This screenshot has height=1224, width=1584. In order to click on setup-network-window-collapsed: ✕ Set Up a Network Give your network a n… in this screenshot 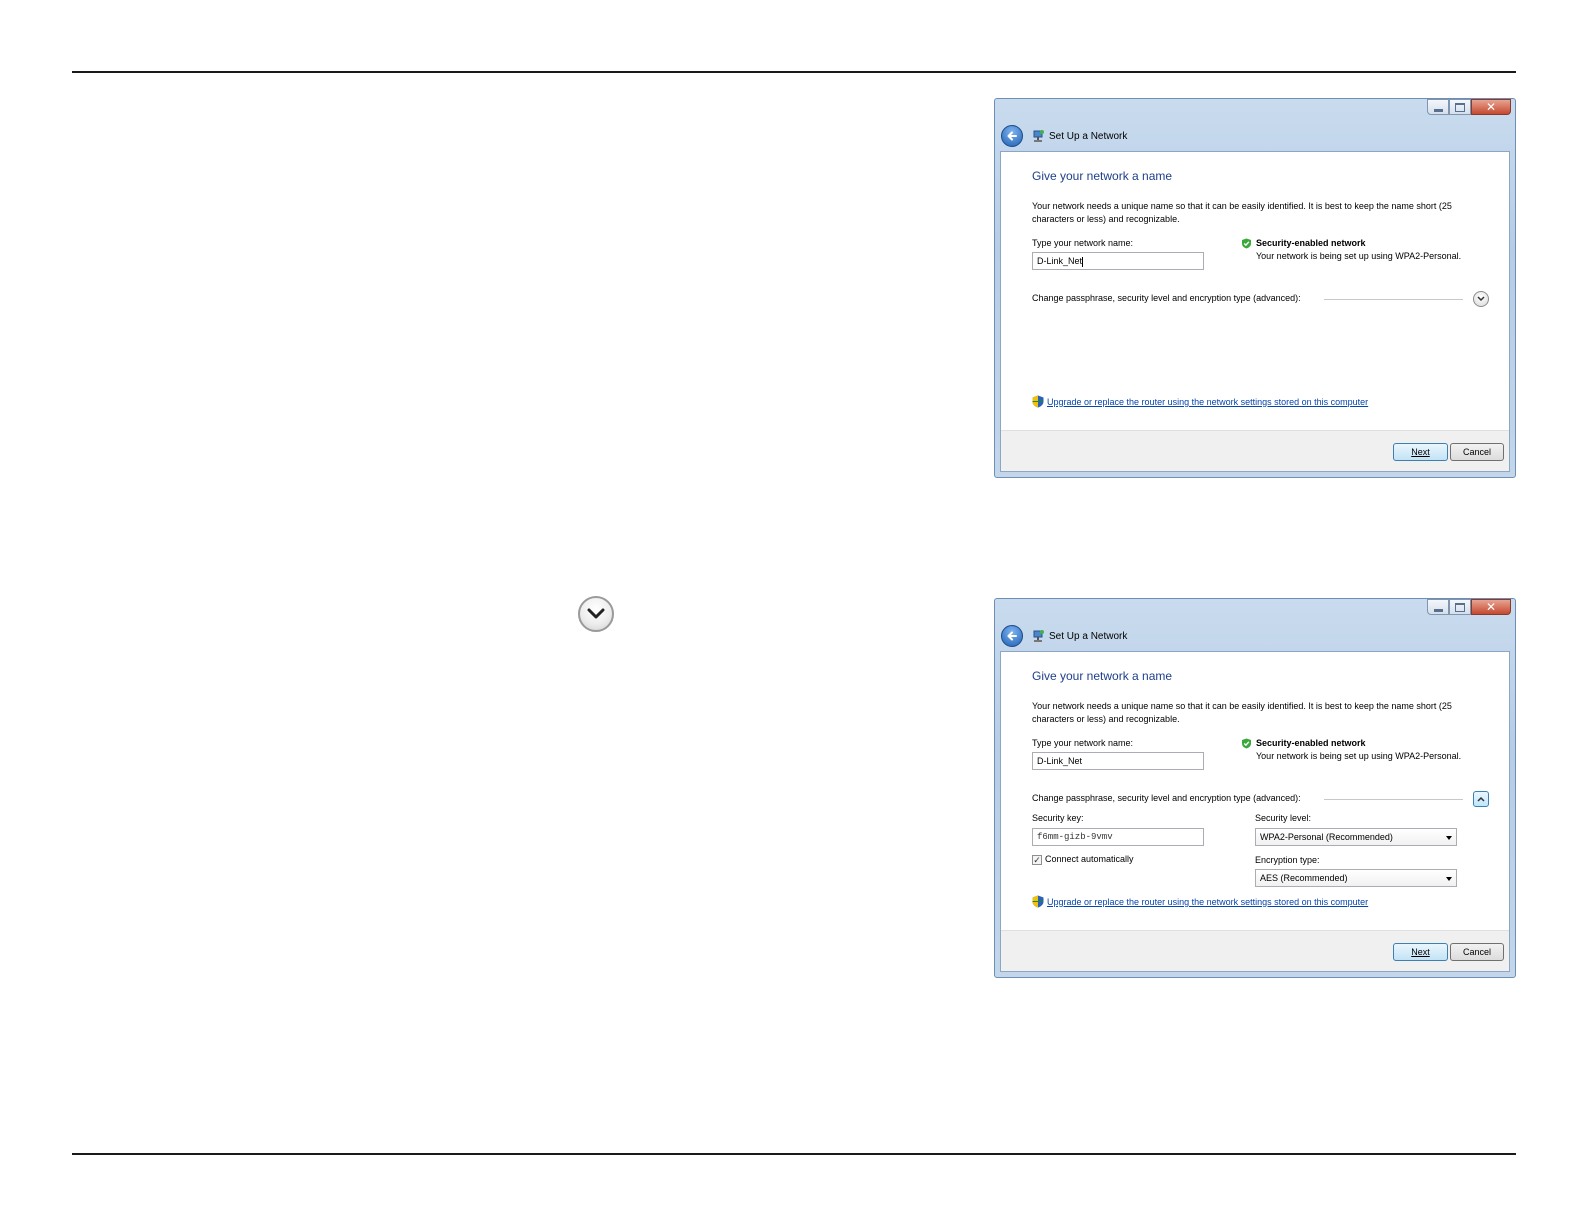, I will do `click(1255, 288)`.